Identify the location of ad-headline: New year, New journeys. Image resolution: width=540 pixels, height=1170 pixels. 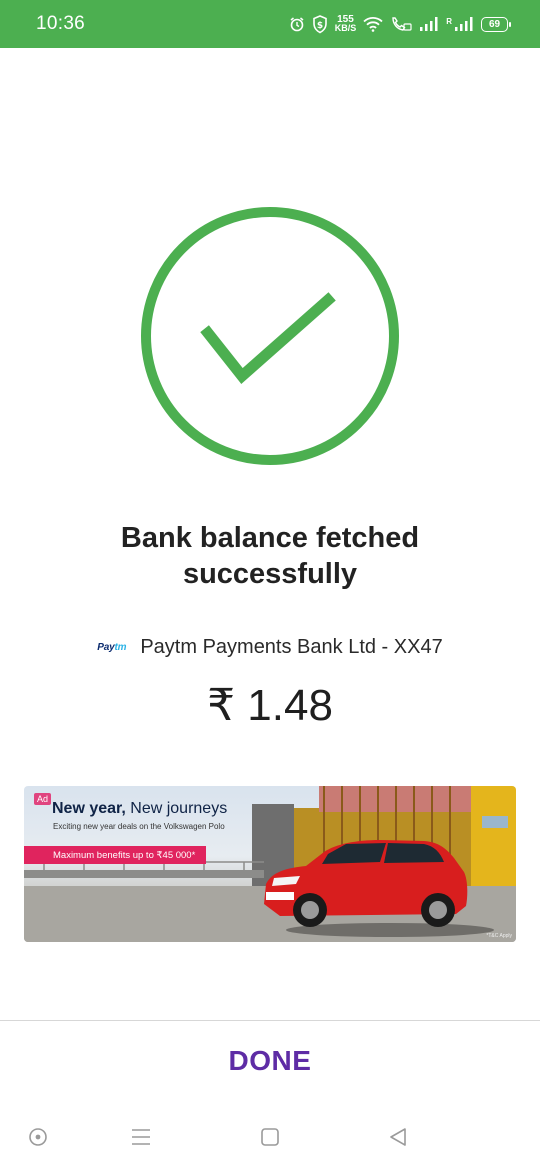
(139, 809).